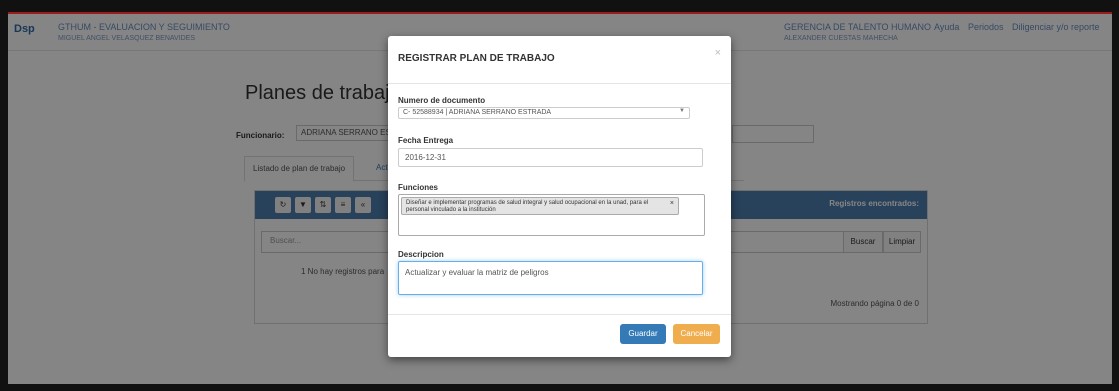  Describe the element at coordinates (421, 254) in the screenshot. I see `descripcion-label: Descripcion` at that location.